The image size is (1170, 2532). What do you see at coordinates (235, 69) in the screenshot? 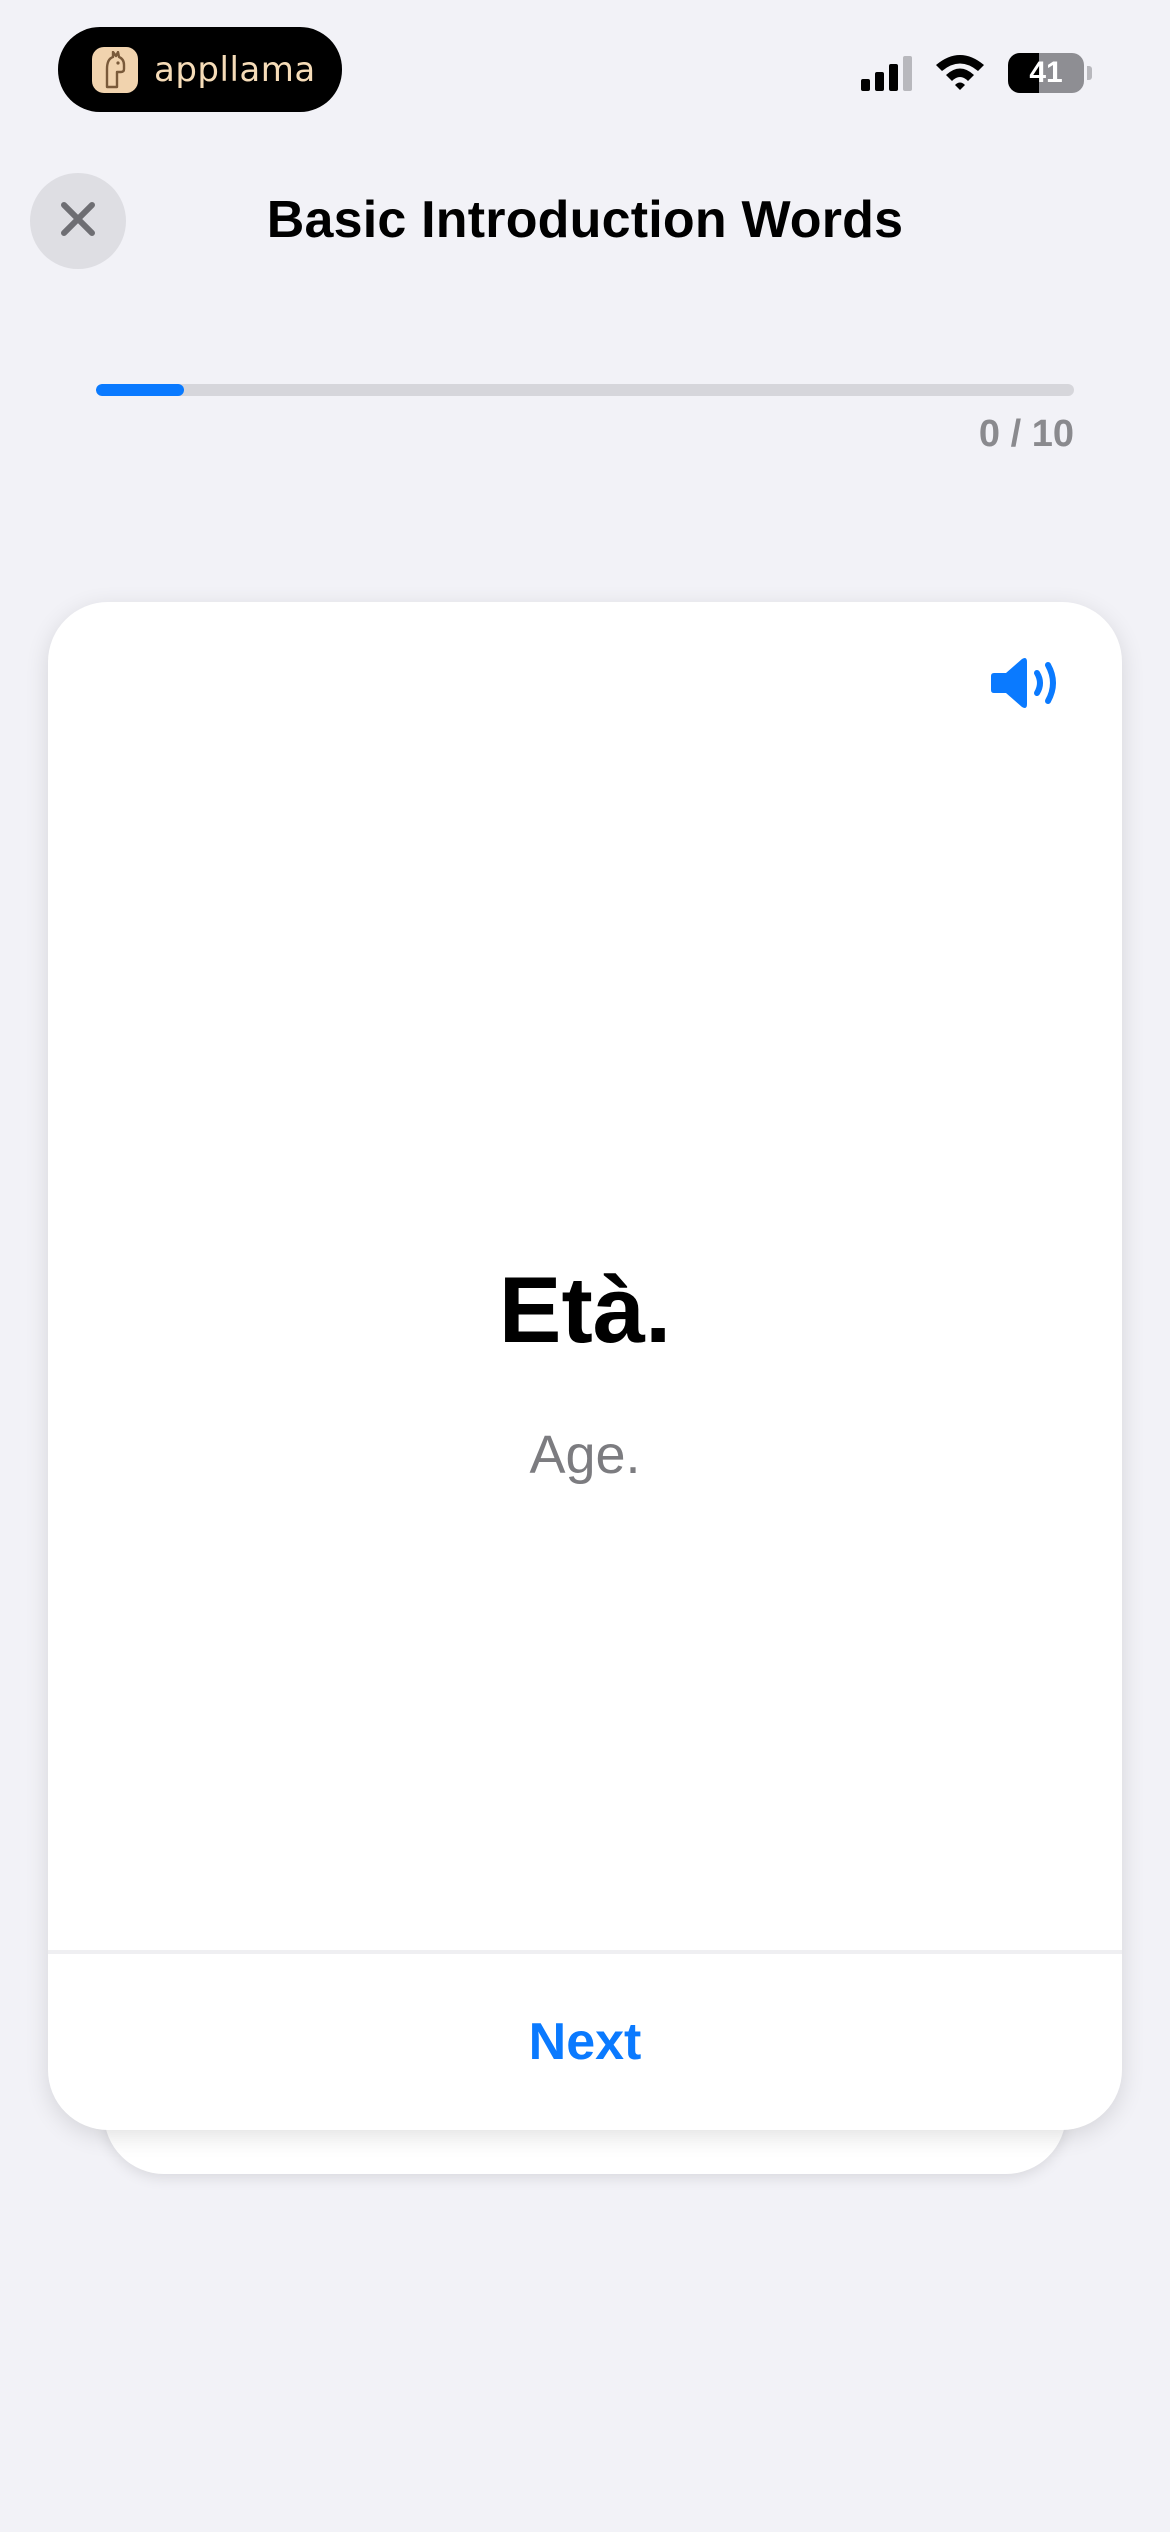
I see `app-name: appllama` at bounding box center [235, 69].